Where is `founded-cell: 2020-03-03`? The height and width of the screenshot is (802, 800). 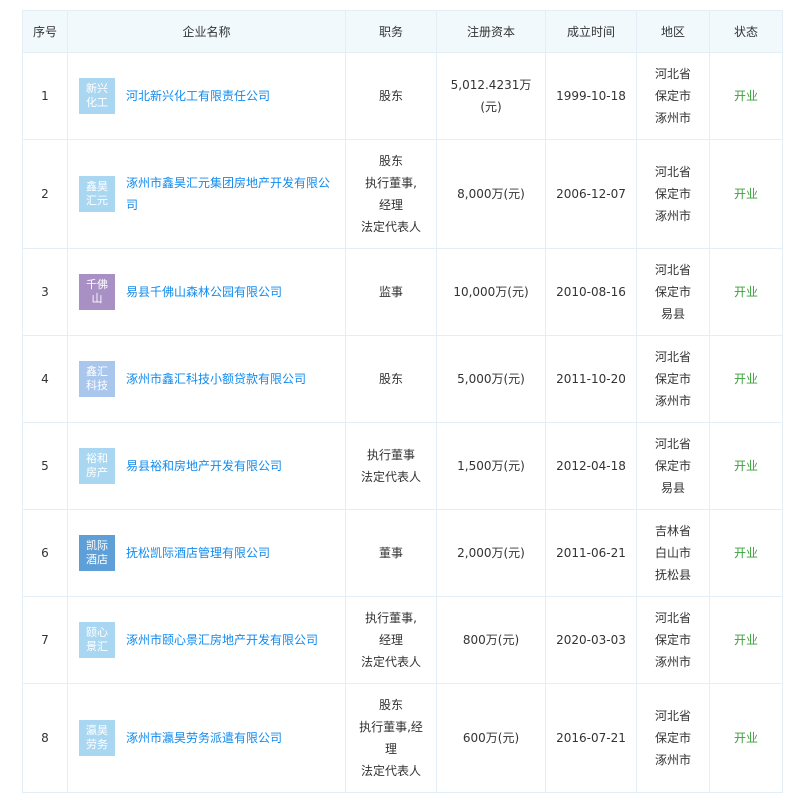
founded-cell: 2020-03-03 is located at coordinates (591, 640).